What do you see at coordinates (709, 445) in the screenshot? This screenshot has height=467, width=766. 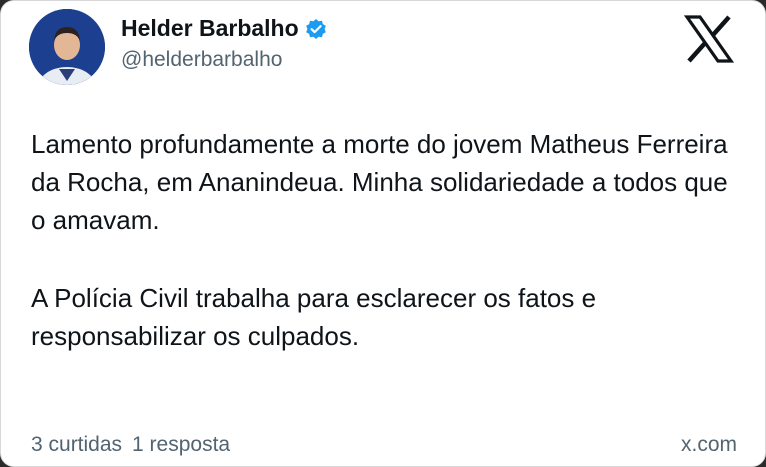 I see `source-link: x.com` at bounding box center [709, 445].